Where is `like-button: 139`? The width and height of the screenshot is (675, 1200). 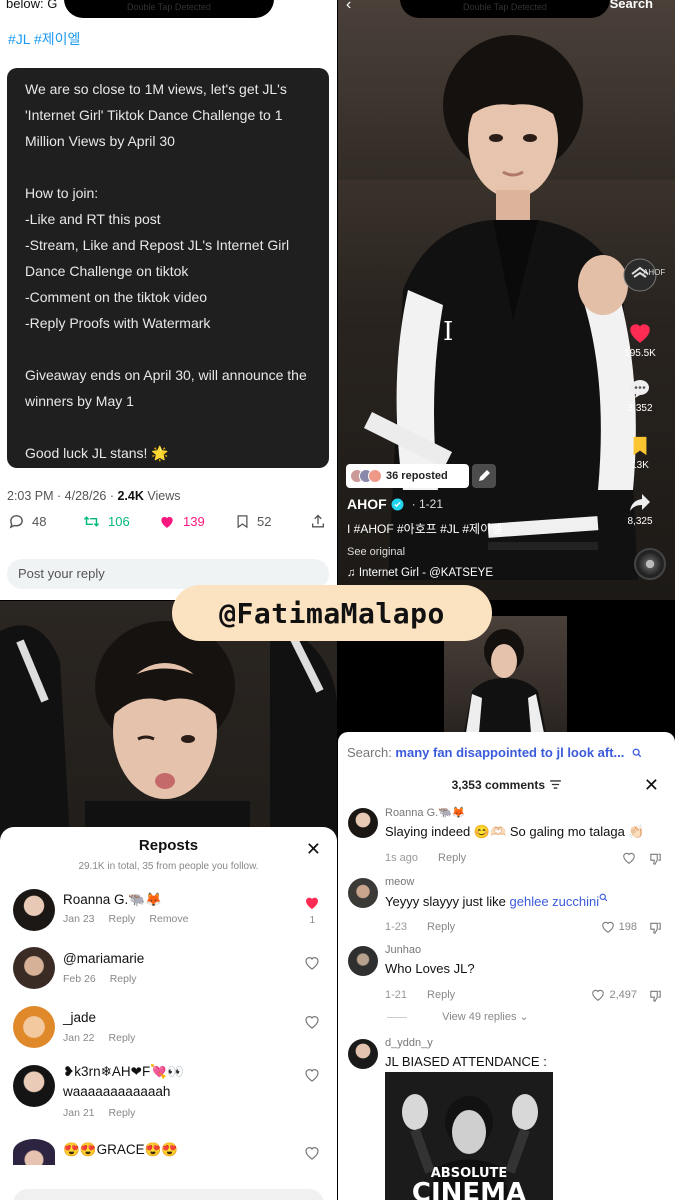 like-button: 139 is located at coordinates (181, 521).